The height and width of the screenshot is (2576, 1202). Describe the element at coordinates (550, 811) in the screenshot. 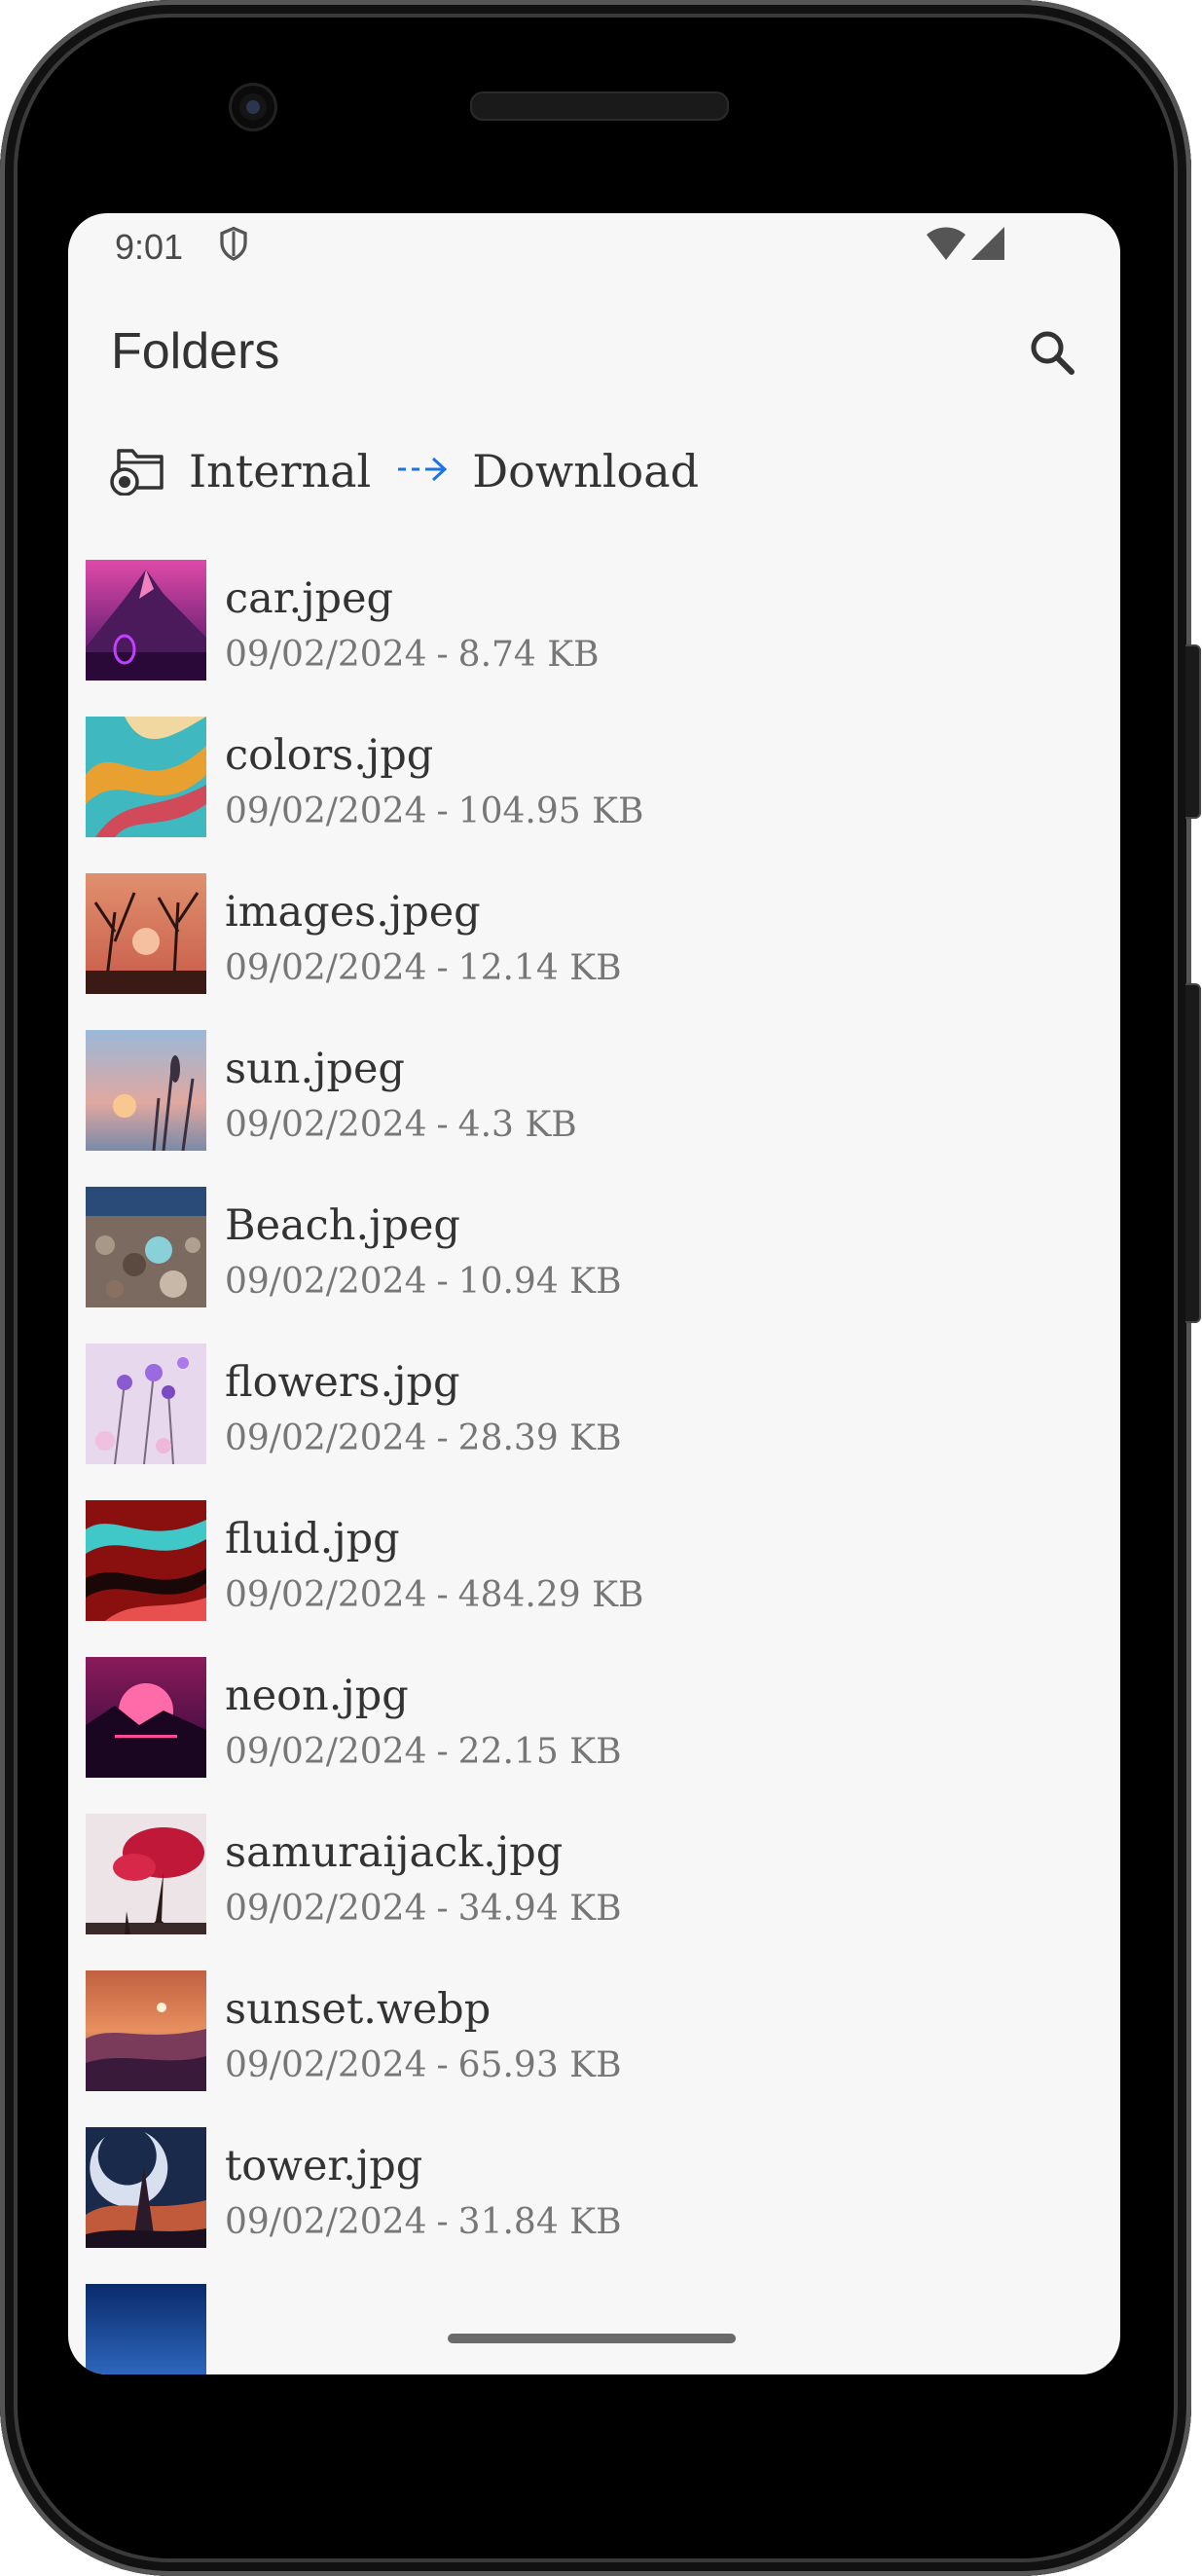

I see `file-size: 104.95 KB` at that location.